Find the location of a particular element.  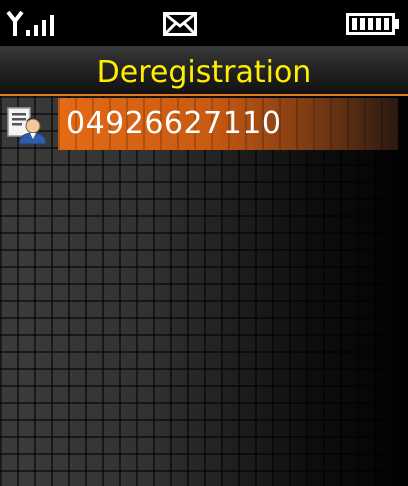

message-envelope-icon is located at coordinates (180, 24).